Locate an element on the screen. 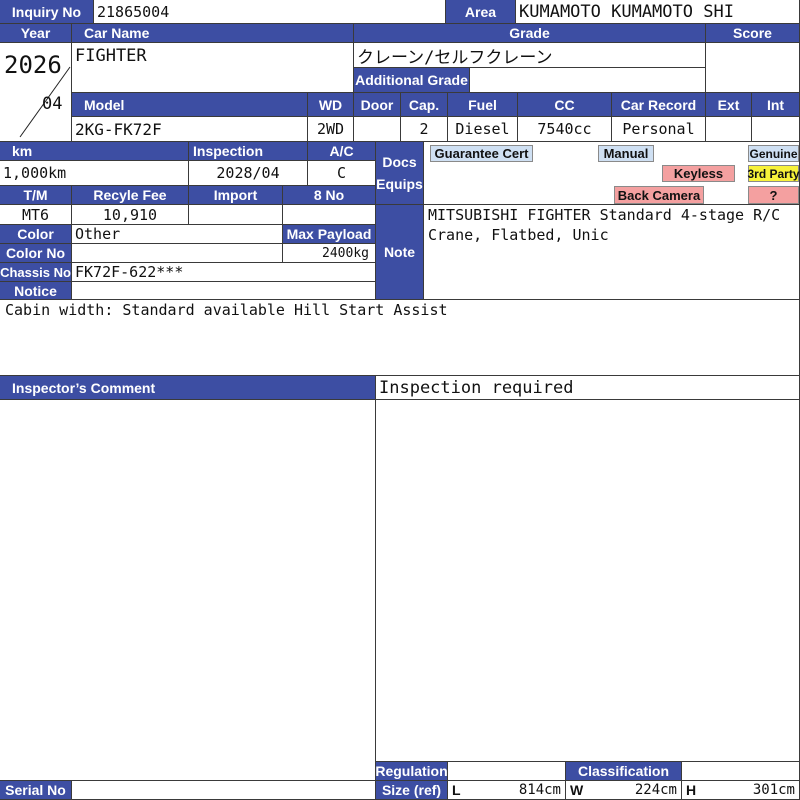 The width and height of the screenshot is (800, 800). recycle-fee-value: 10,910 is located at coordinates (130, 215).